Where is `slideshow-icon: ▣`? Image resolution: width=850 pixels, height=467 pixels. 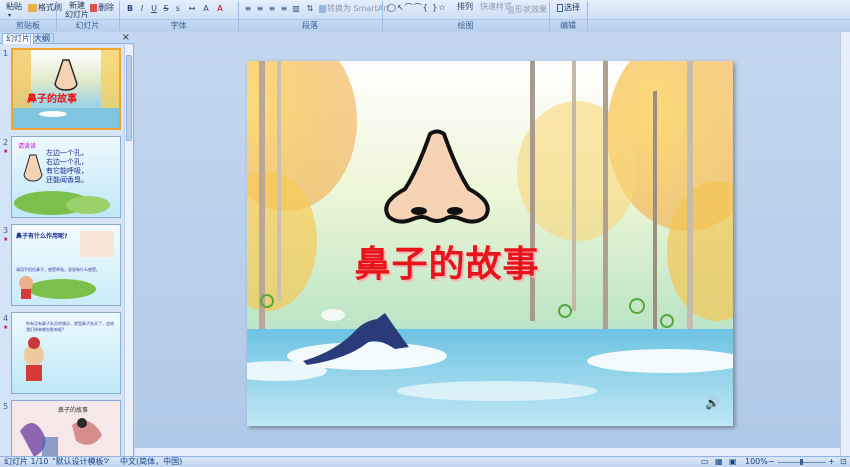 slideshow-icon: ▣ is located at coordinates (733, 462).